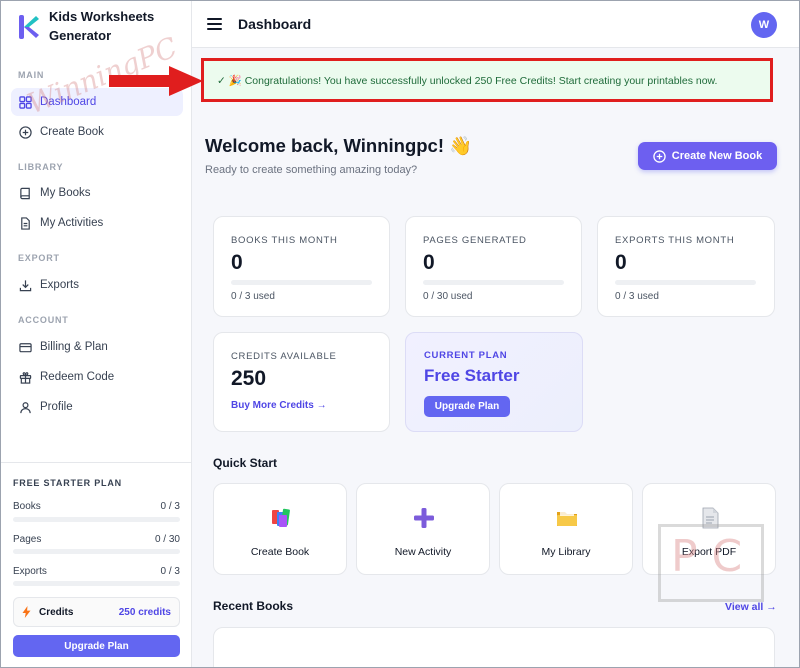 The height and width of the screenshot is (668, 800). I want to click on lightning-icon, so click(26, 612).